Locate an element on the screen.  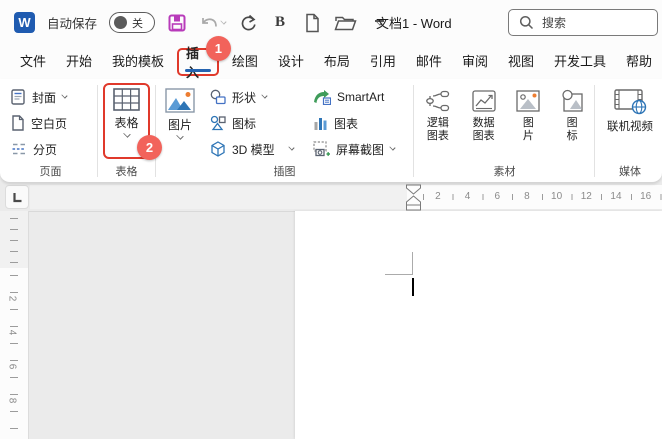
group-illustrations: 图片 形状 图标 3D 模型 SmartArt 图表 屏幕截图 插图 is located at coordinates (284, 130).